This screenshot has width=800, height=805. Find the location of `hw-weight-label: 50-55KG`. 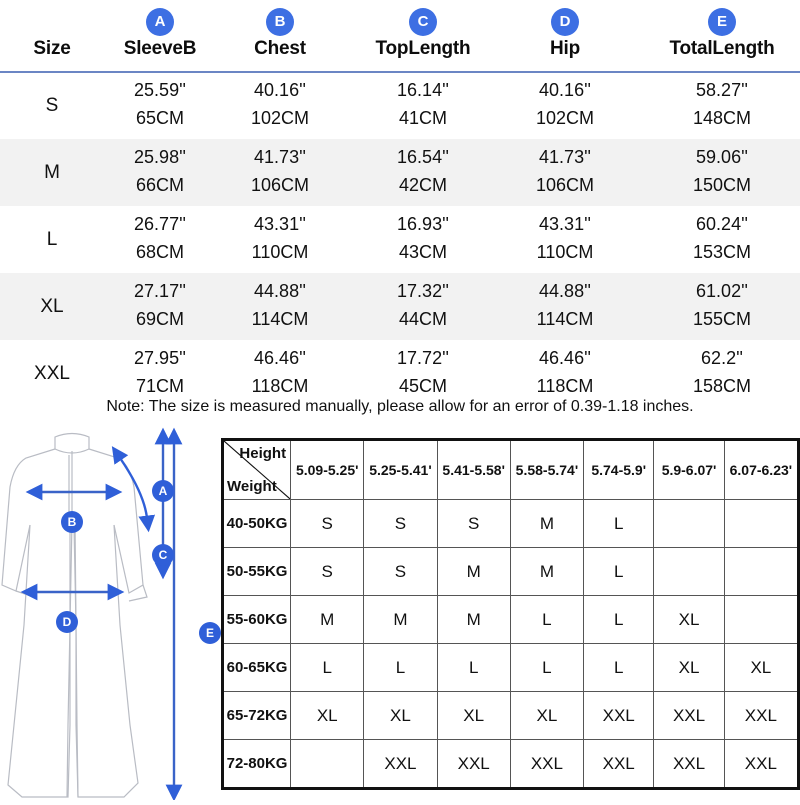

hw-weight-label: 50-55KG is located at coordinates (256, 571).